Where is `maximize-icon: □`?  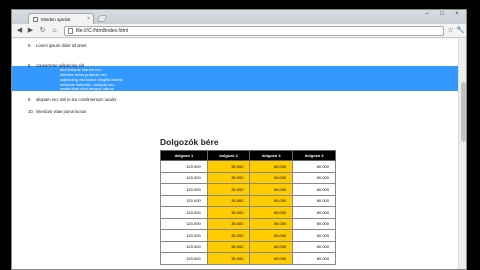 maximize-icon: □ is located at coordinates (442, 14).